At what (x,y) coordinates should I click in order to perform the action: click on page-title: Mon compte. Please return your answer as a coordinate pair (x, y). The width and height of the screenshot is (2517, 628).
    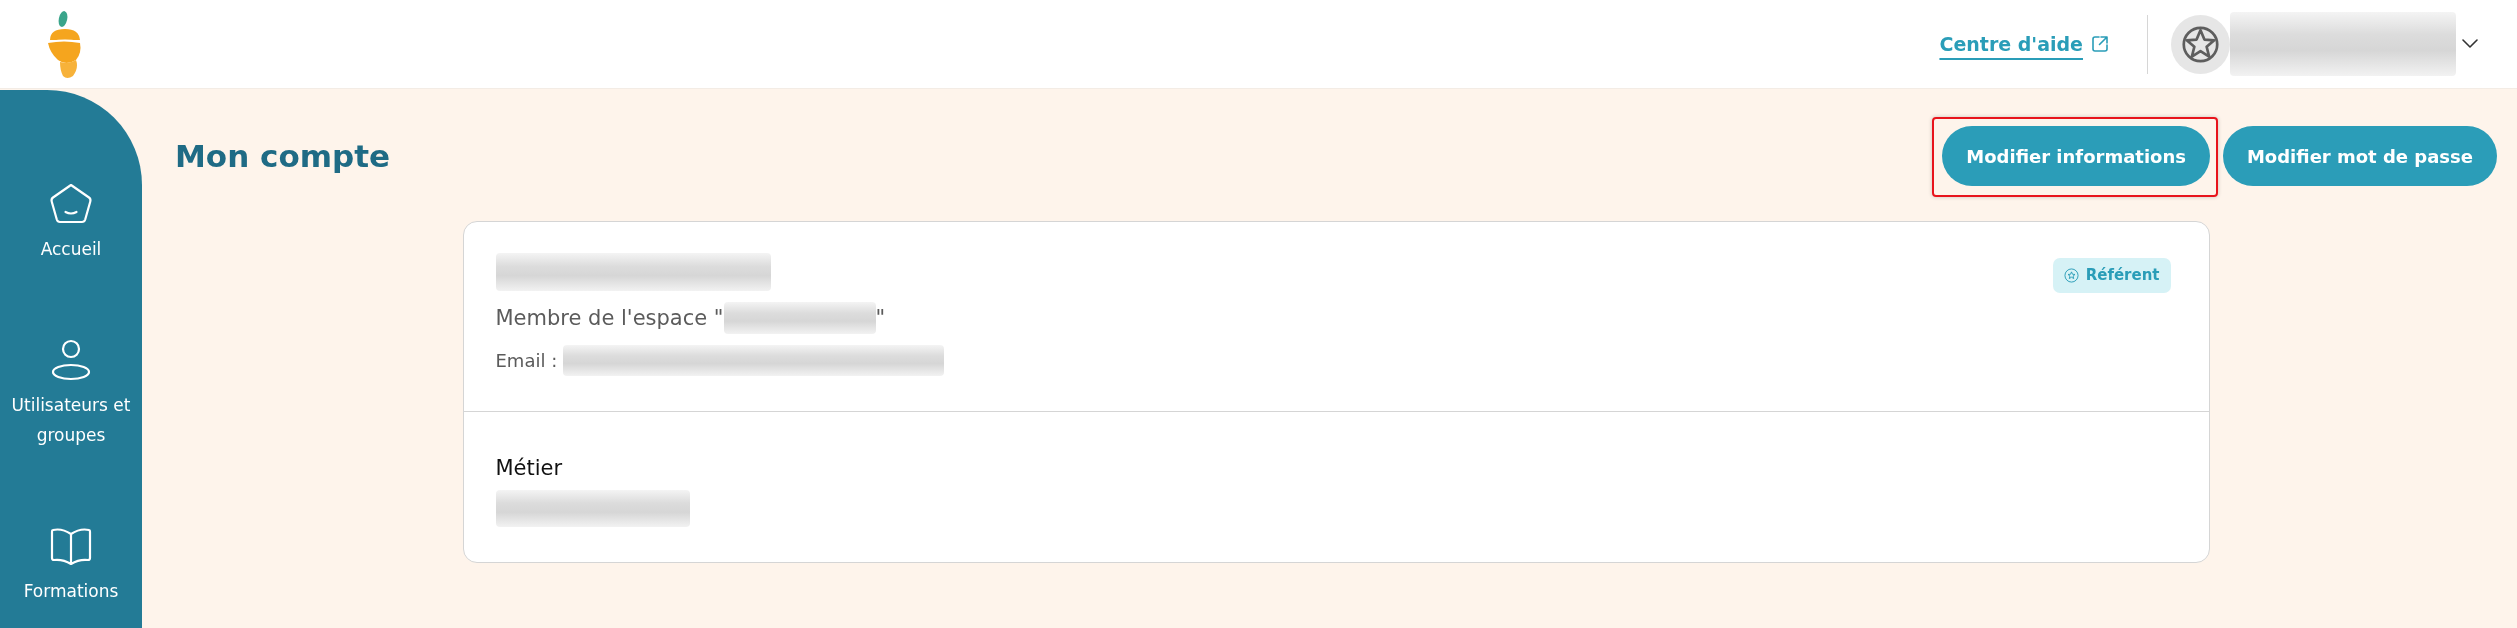
    Looking at the image, I should click on (283, 156).